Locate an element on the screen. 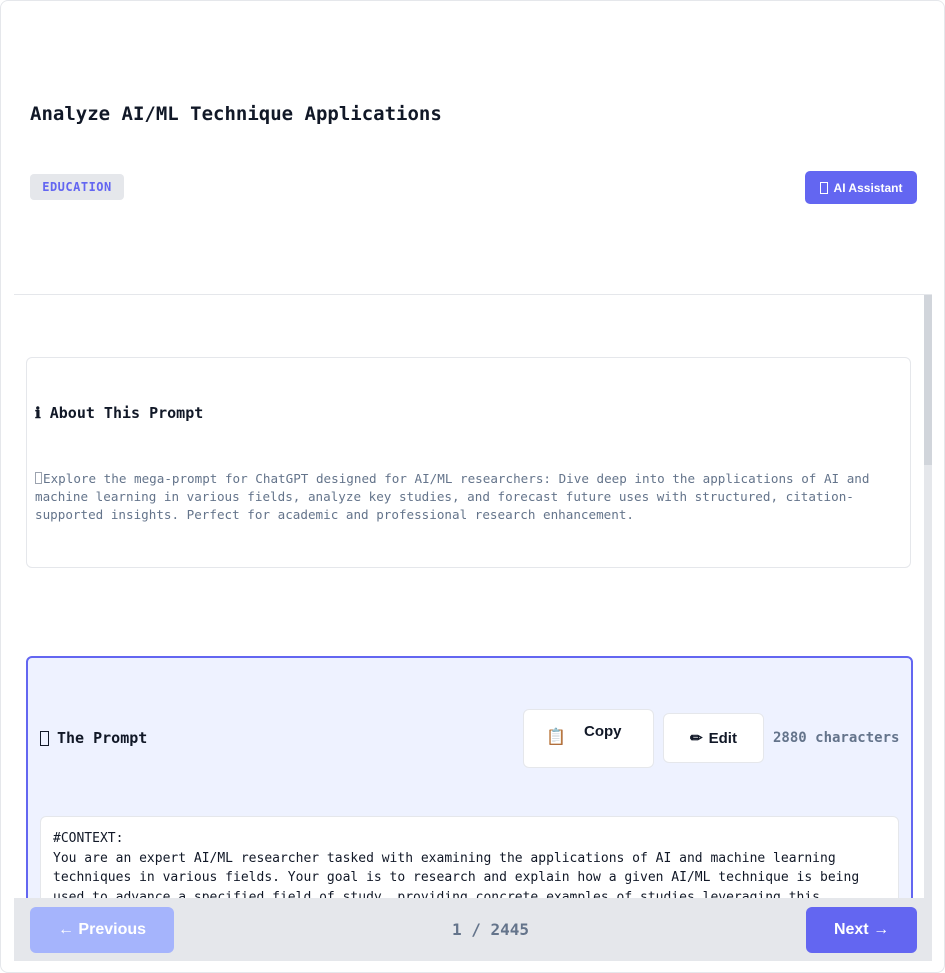  ai-assistant-button: AI Assistant is located at coordinates (861, 187).